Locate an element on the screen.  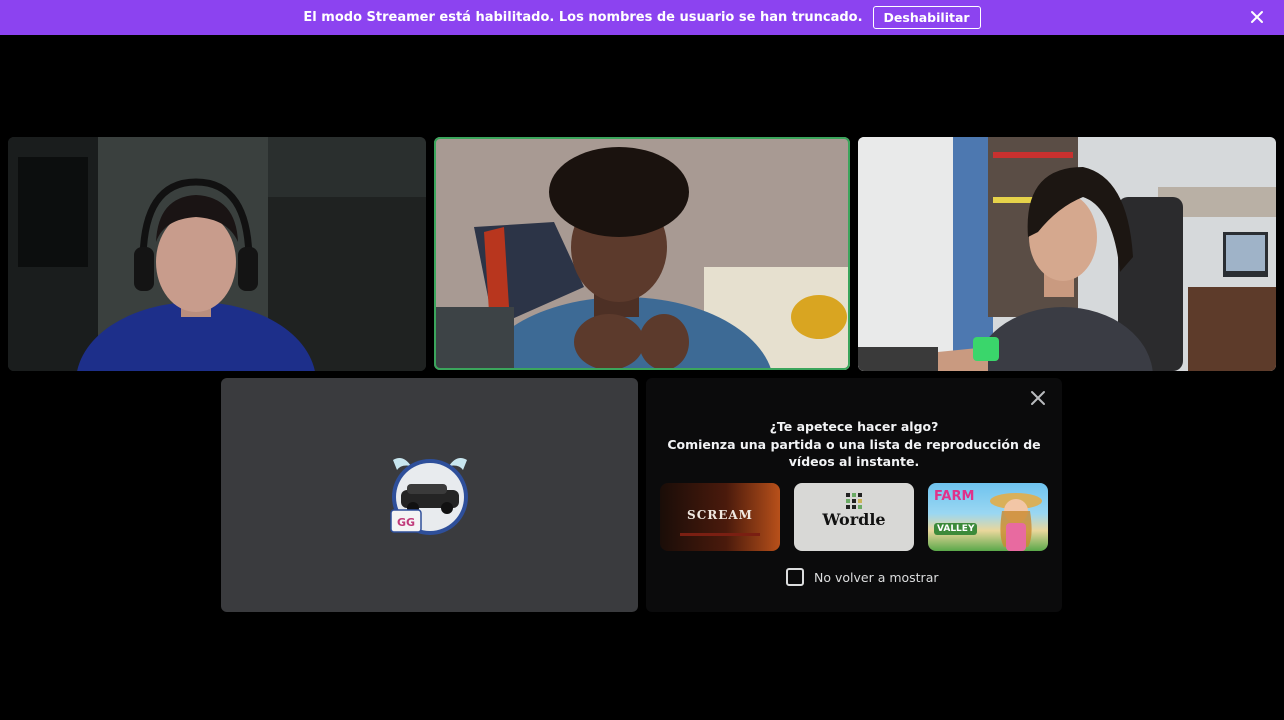
activity-prompt-title: ¿Te apetece hacer algo? is located at coordinates (854, 426).